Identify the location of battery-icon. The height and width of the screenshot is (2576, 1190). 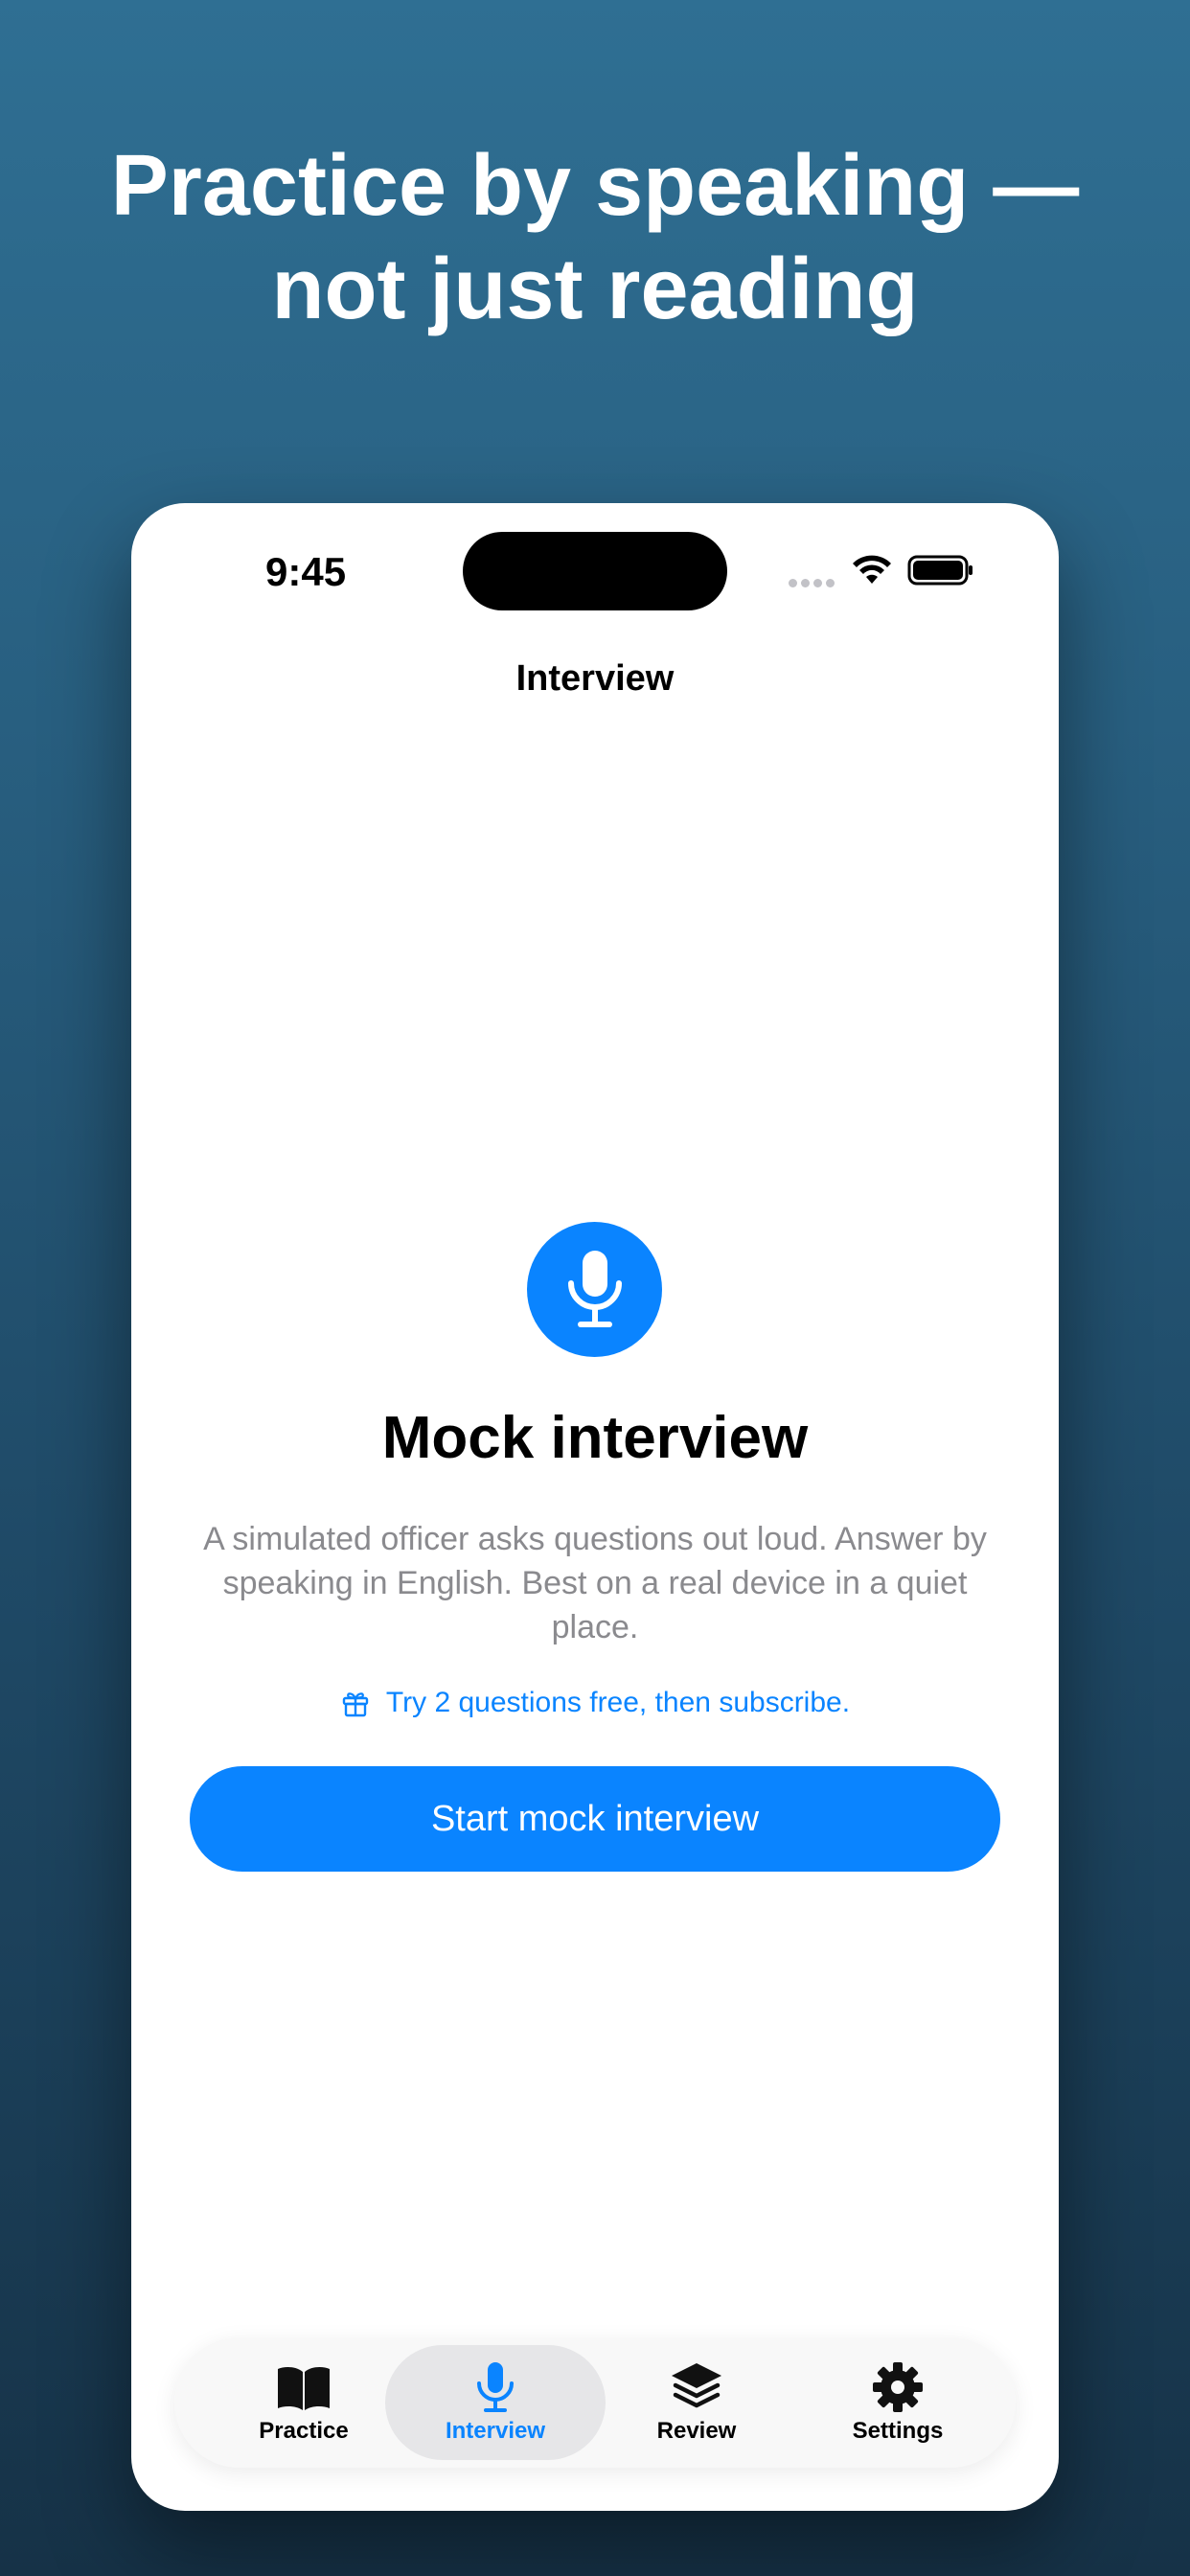
(940, 571).